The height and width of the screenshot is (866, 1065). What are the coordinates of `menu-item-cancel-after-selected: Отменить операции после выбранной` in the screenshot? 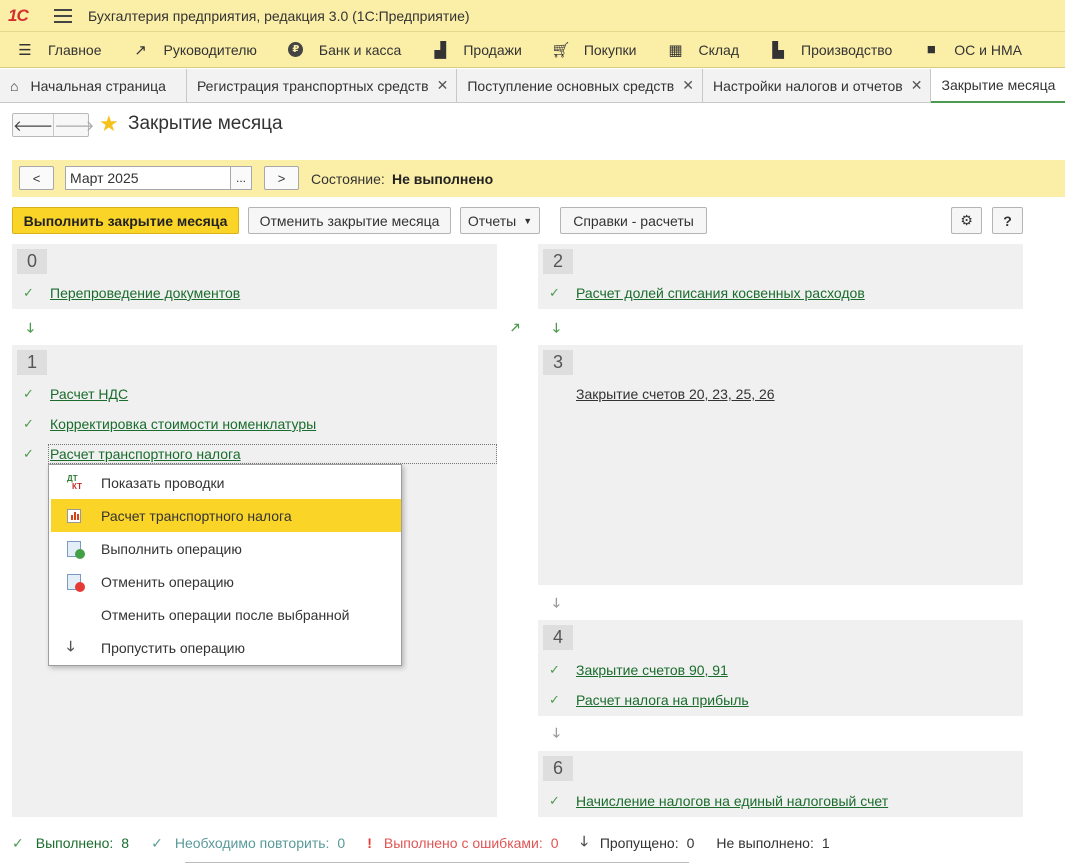 It's located at (226, 614).